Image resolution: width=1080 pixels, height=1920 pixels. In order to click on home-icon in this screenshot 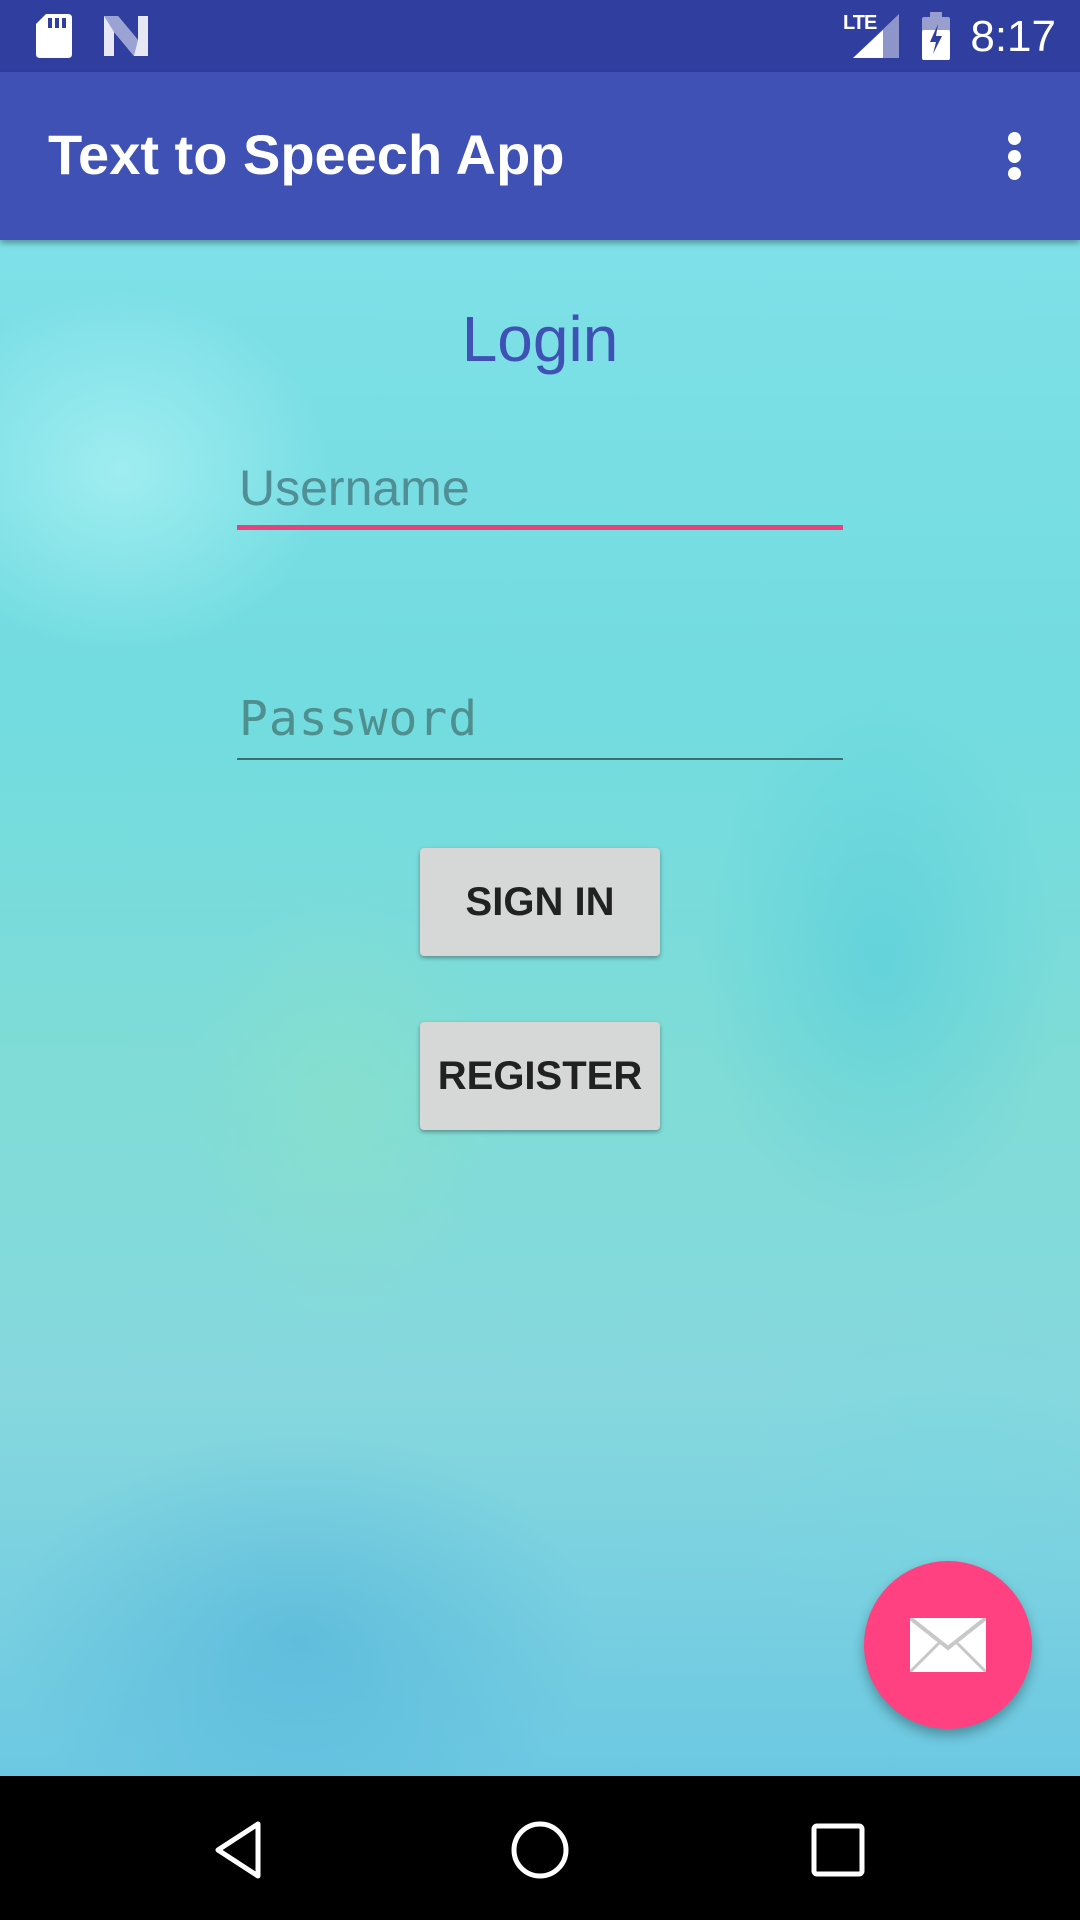, I will do `click(540, 1850)`.